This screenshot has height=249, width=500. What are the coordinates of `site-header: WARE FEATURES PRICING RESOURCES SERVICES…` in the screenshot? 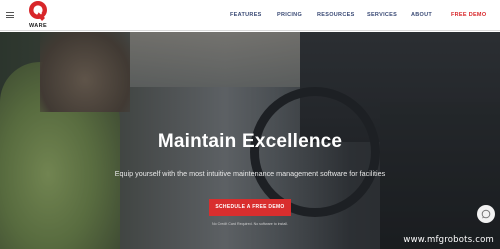 It's located at (250, 15).